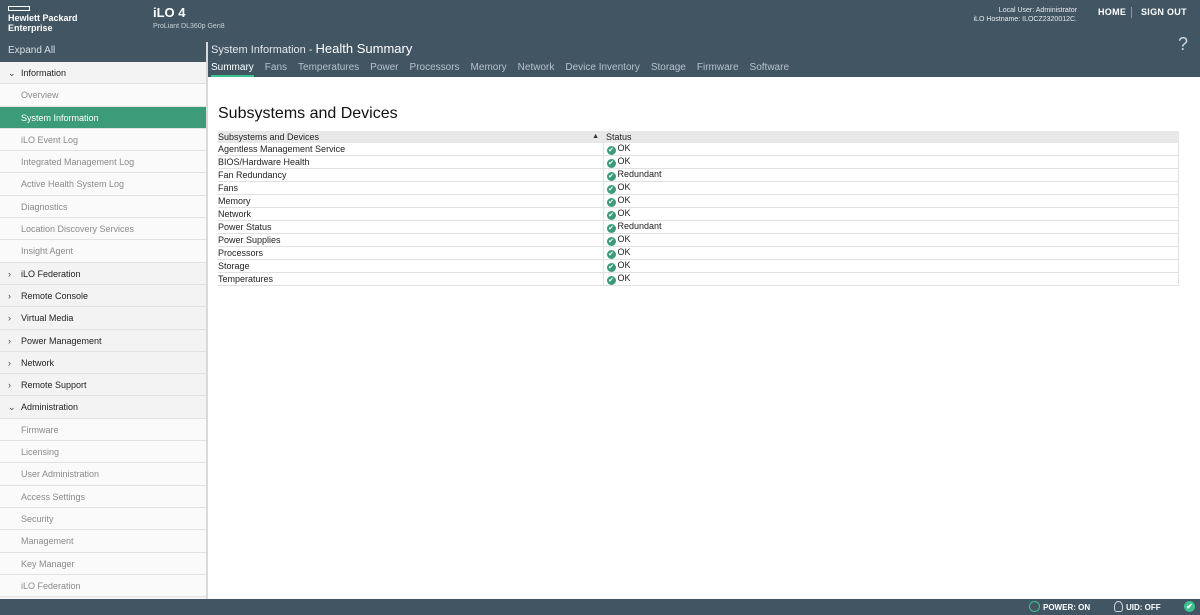 Image resolution: width=1200 pixels, height=615 pixels. Describe the element at coordinates (411, 201) in the screenshot. I see `row-name: Memory` at that location.